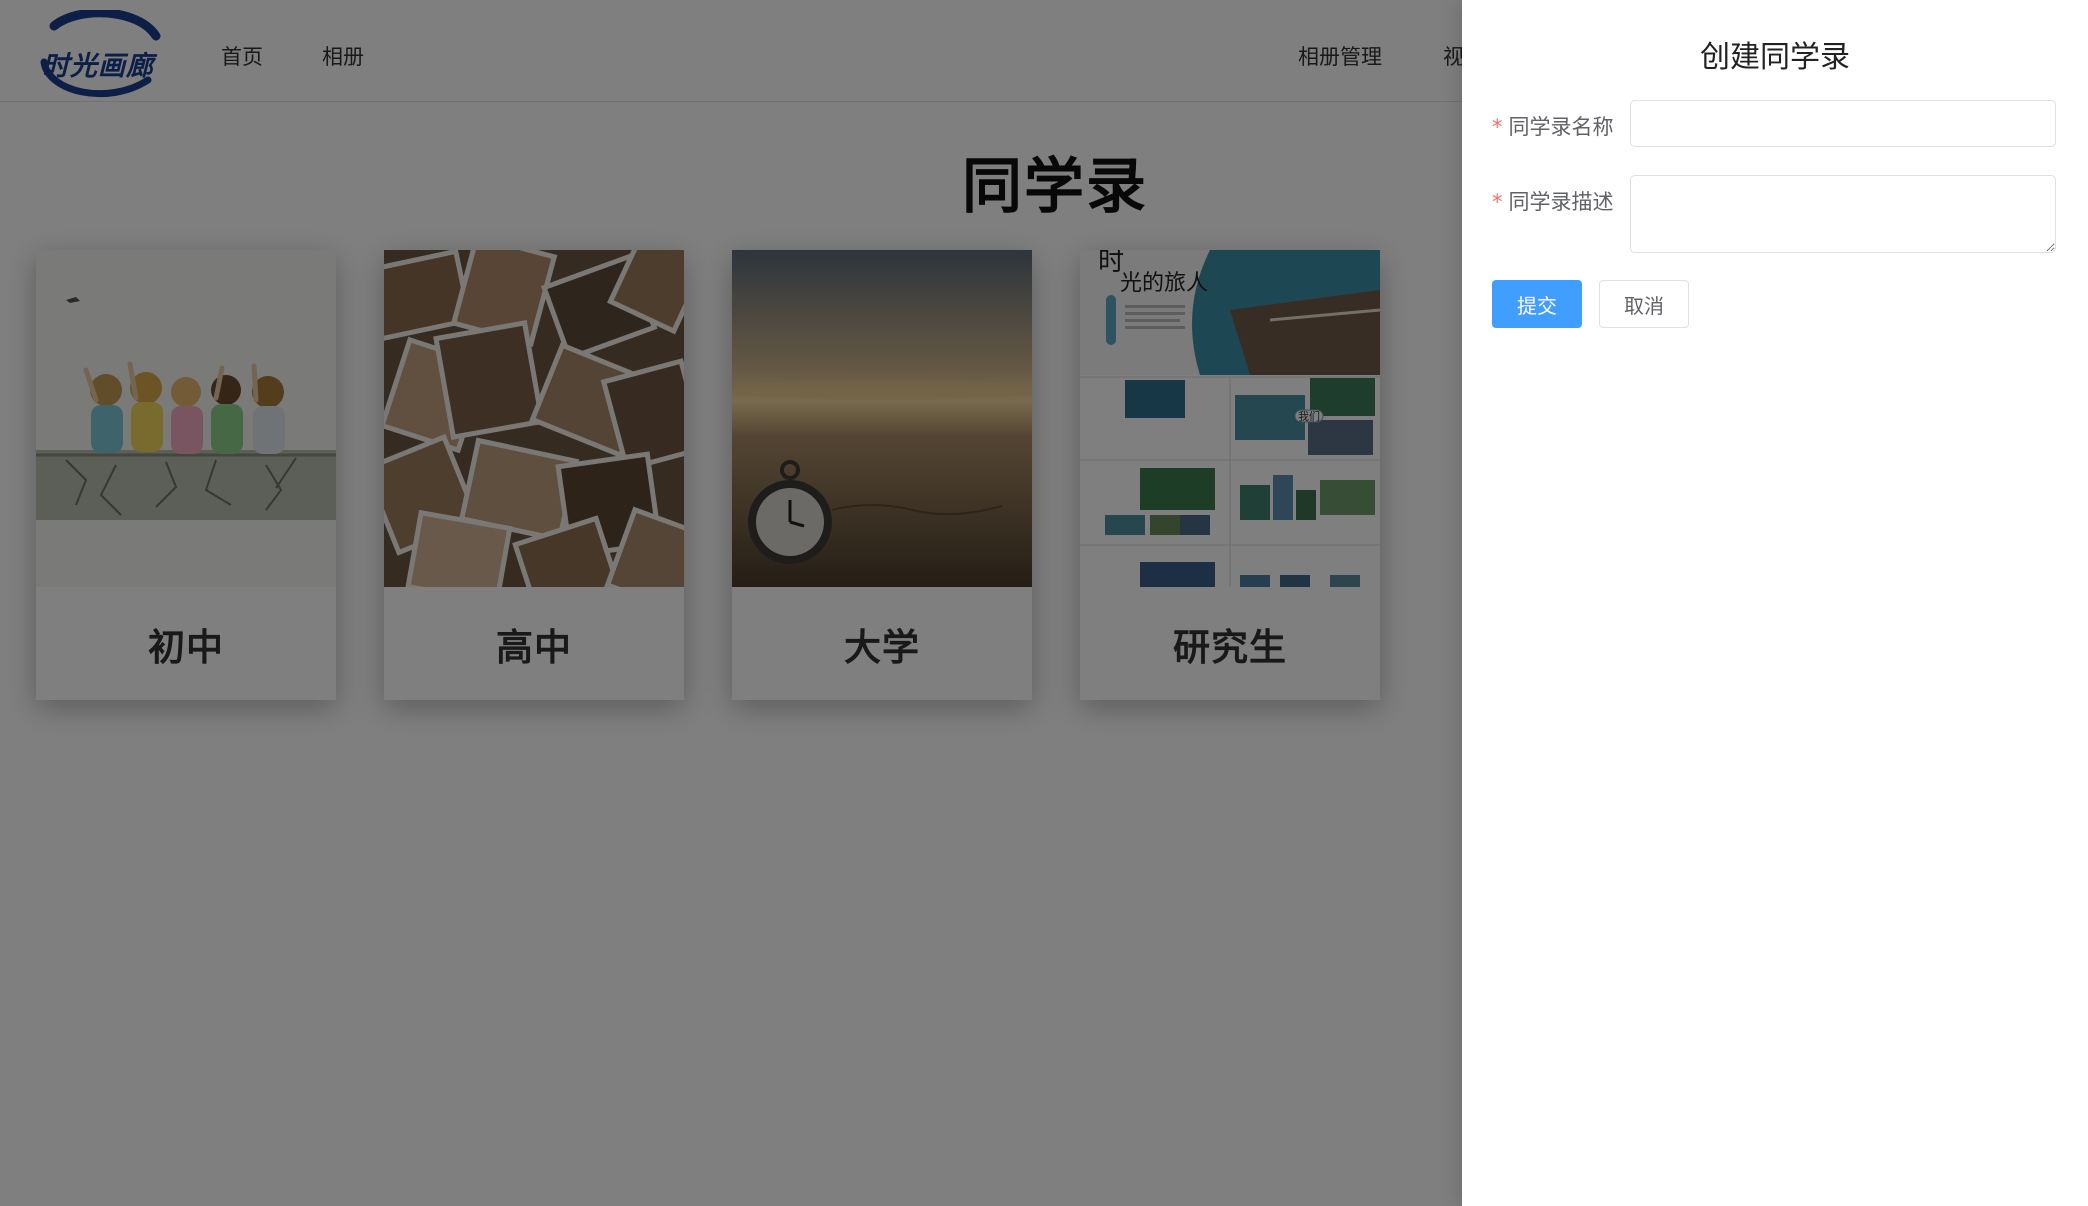 The image size is (2088, 1206). I want to click on description-textarea, so click(1843, 214).